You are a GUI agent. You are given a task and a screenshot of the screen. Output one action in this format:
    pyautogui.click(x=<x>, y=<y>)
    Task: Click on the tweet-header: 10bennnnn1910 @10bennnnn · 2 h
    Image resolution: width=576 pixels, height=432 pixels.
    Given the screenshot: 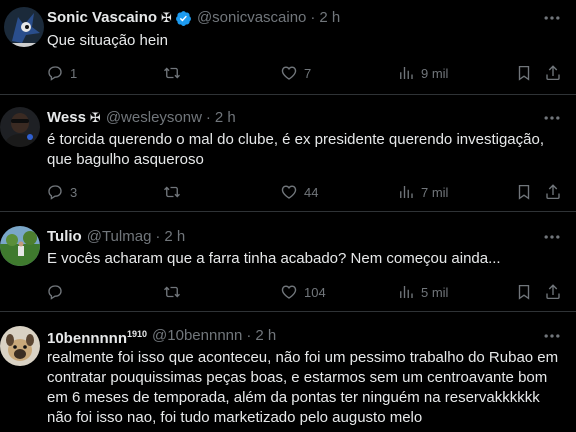 What is the action you would take?
    pyautogui.click(x=161, y=336)
    